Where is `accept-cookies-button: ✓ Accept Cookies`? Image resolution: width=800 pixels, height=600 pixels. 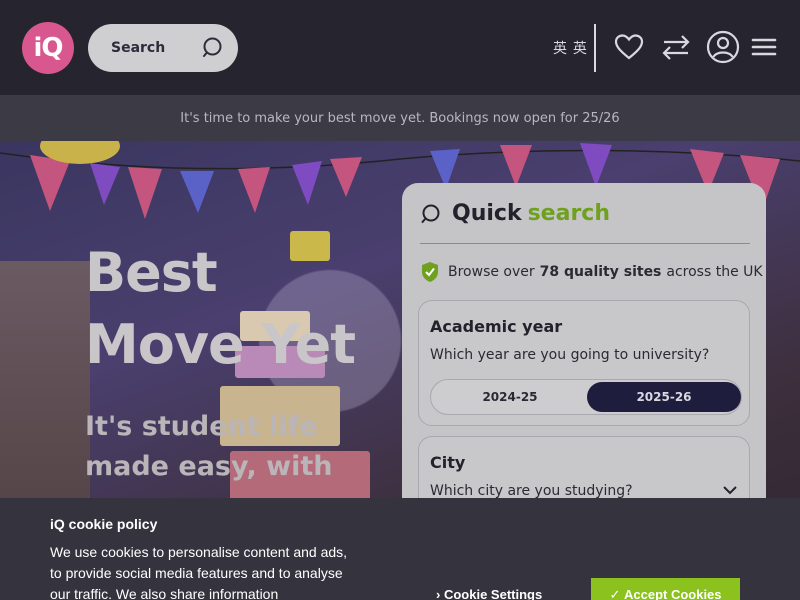 accept-cookies-button: ✓ Accept Cookies is located at coordinates (665, 589).